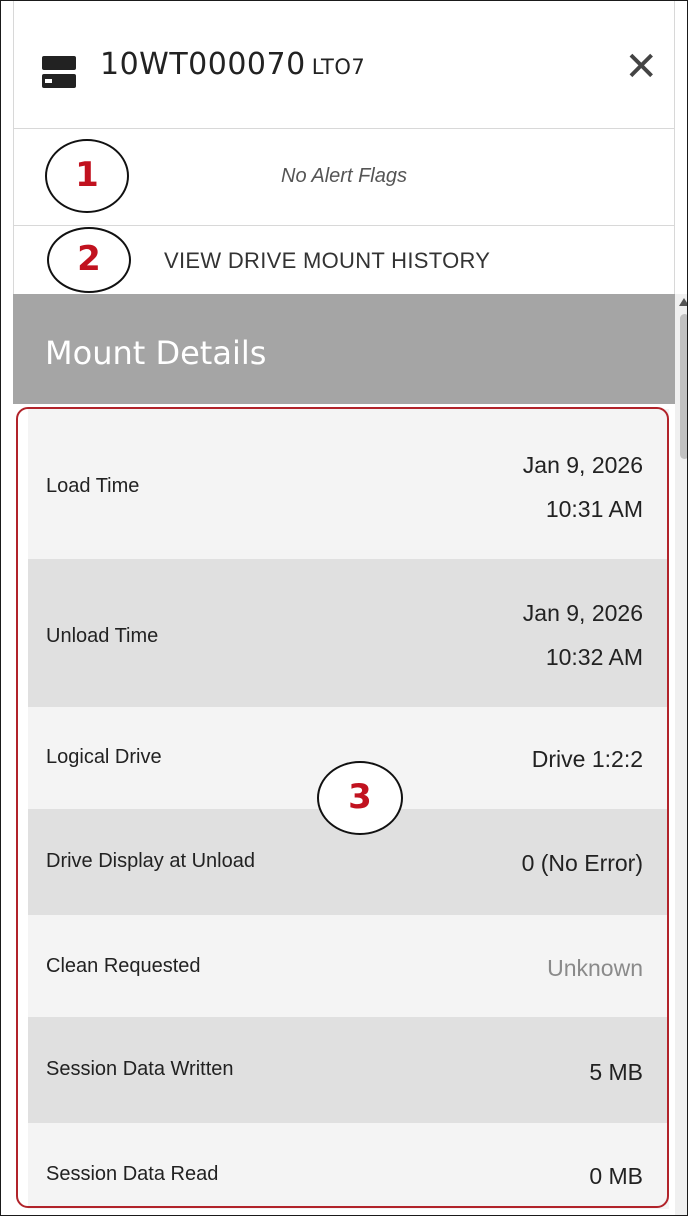 This screenshot has height=1216, width=688. Describe the element at coordinates (641, 67) in the screenshot. I see `close-icon: ✕` at that location.